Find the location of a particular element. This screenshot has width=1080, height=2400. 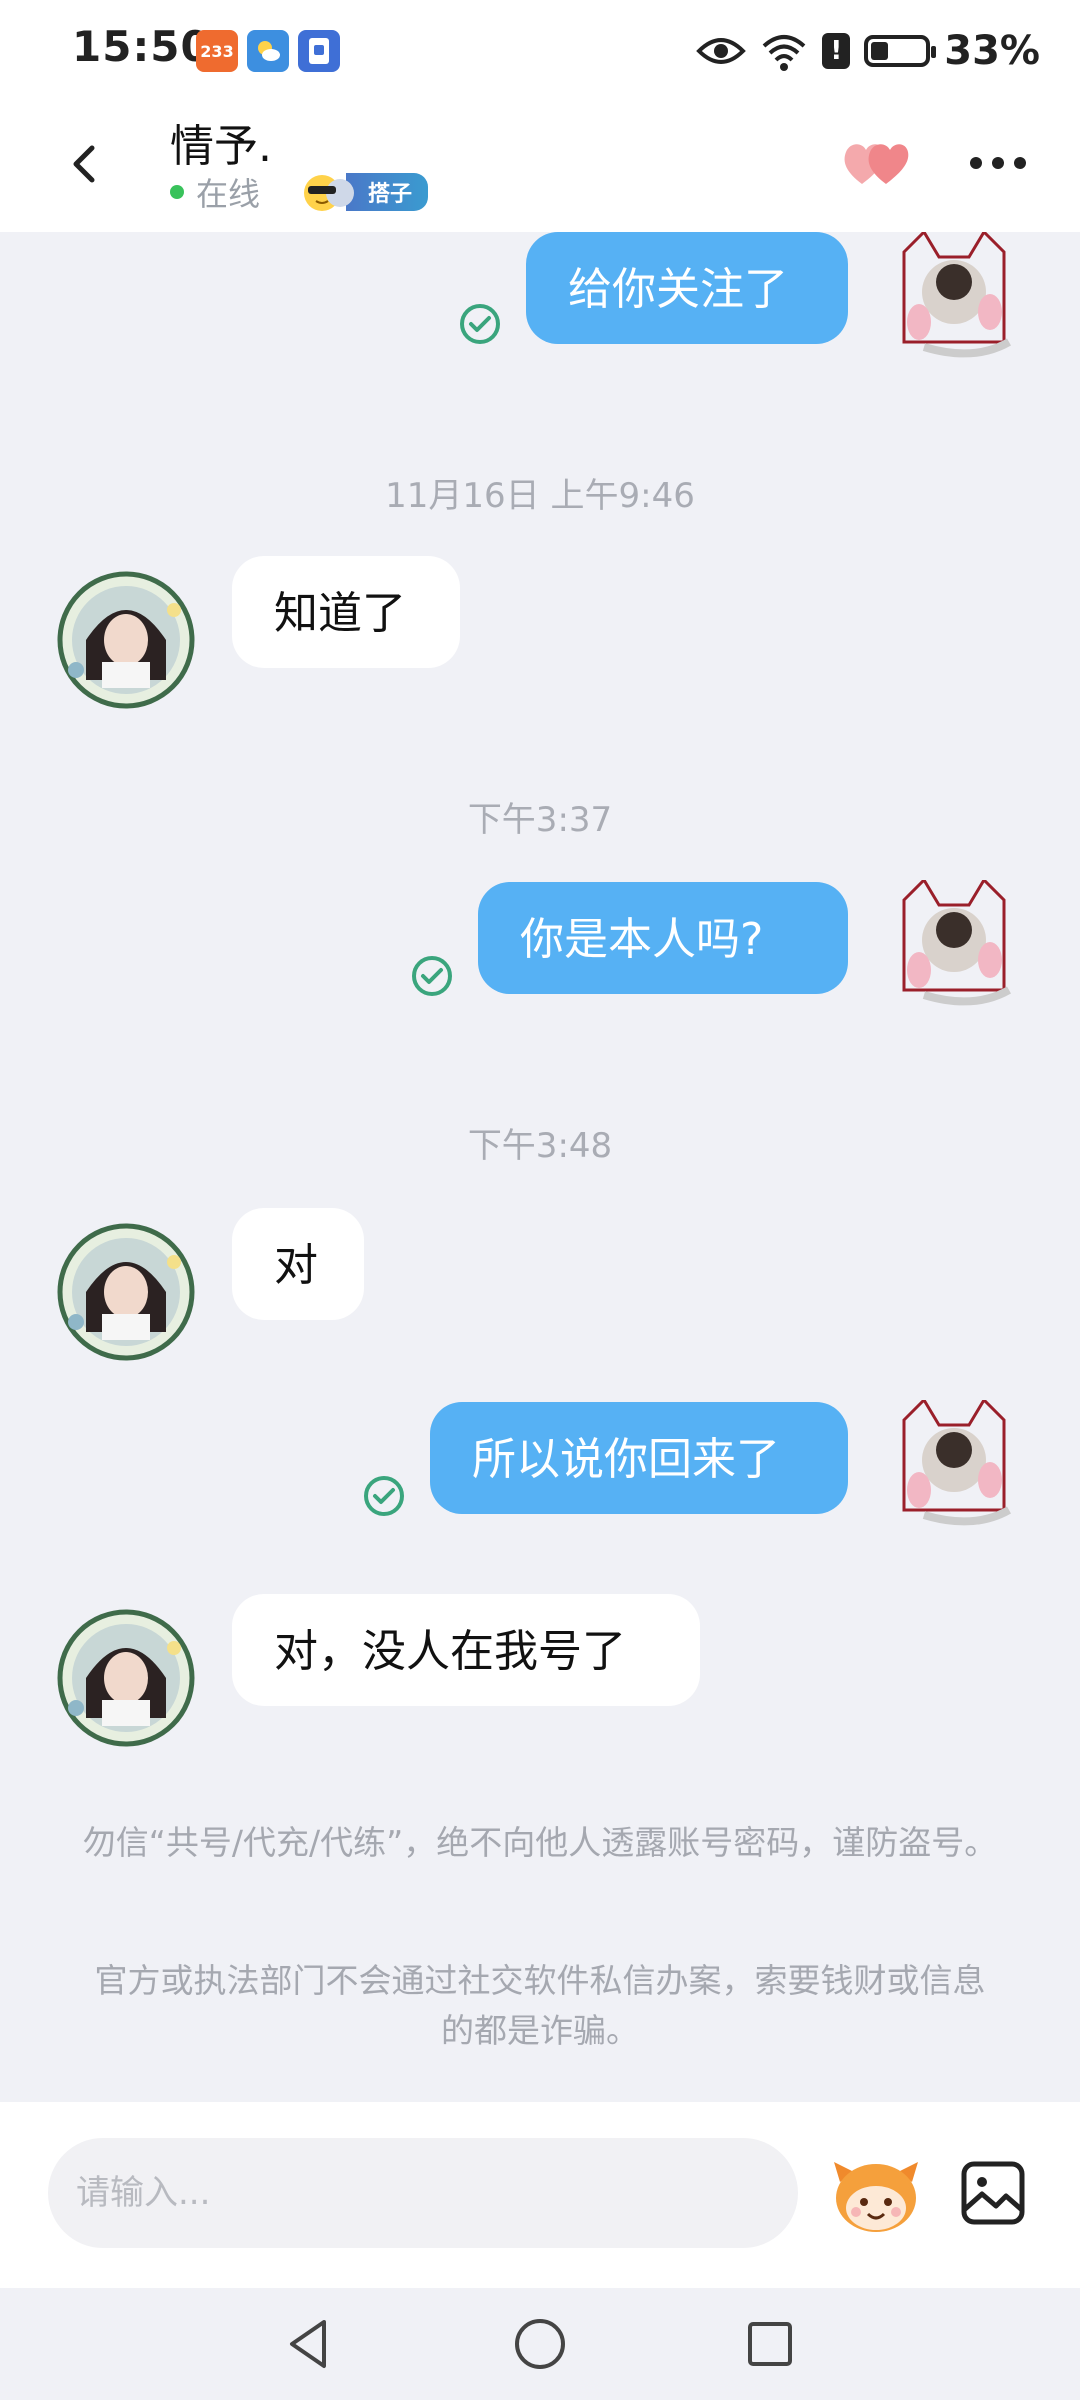

chevron-left-icon is located at coordinates (84, 164).